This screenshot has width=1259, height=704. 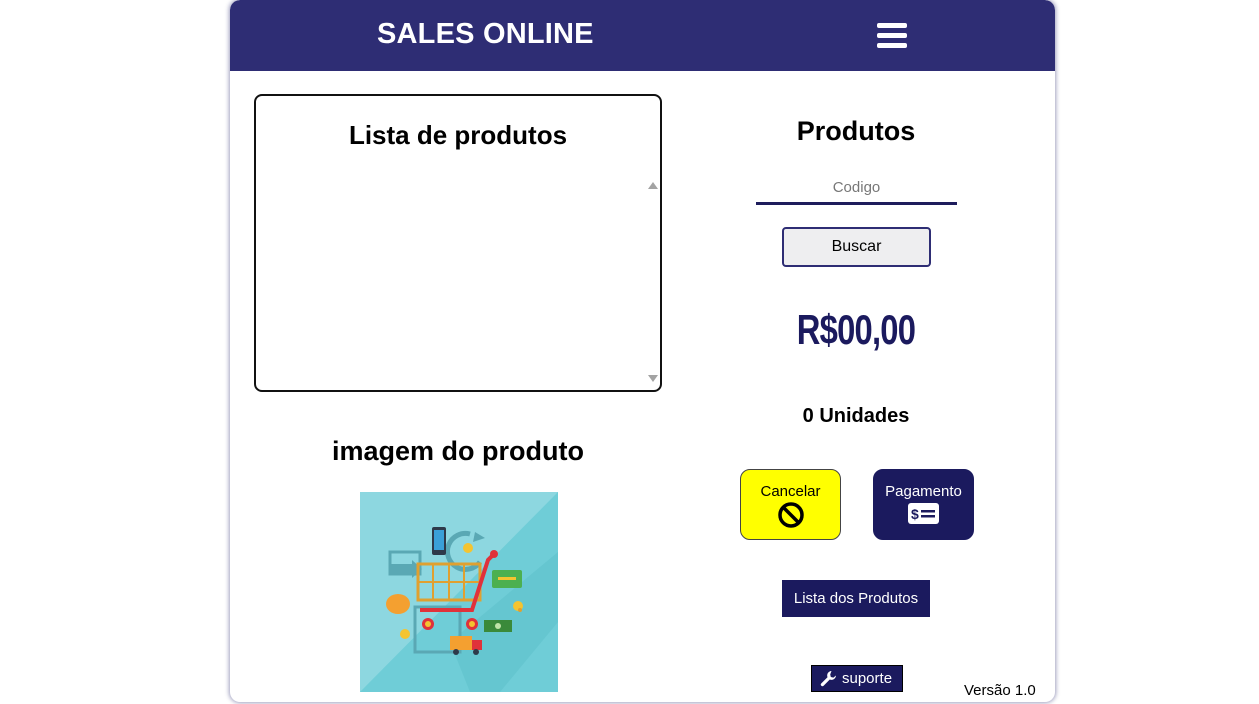 I want to click on product-list-box: Lista de produtos, so click(x=458, y=243).